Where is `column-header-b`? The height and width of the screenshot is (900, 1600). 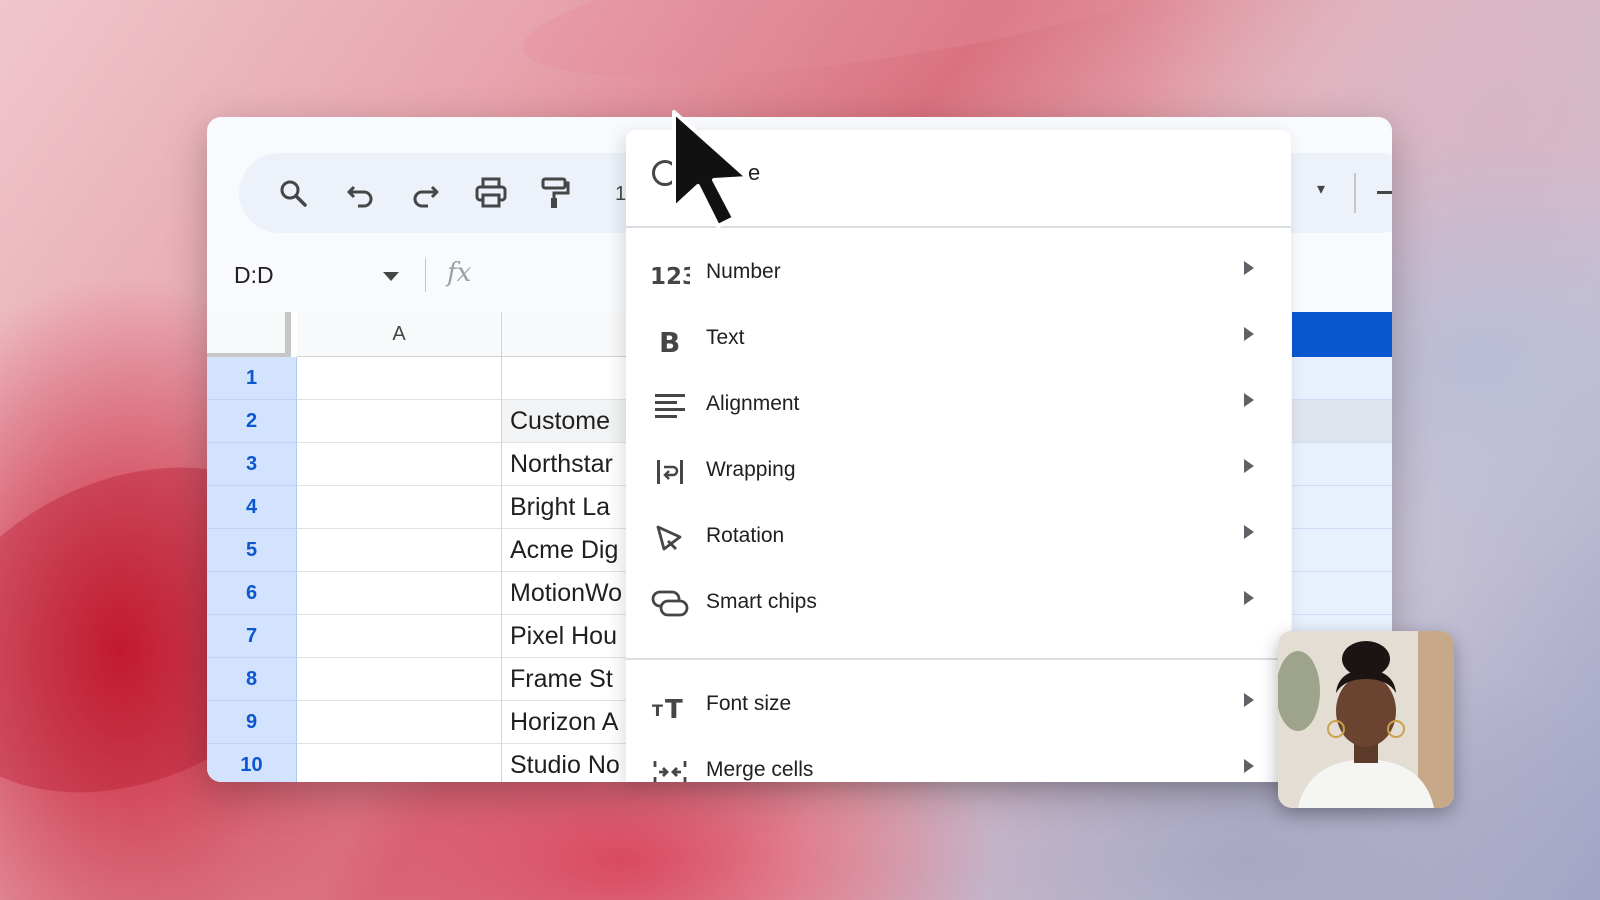
column-header-b is located at coordinates (567, 334).